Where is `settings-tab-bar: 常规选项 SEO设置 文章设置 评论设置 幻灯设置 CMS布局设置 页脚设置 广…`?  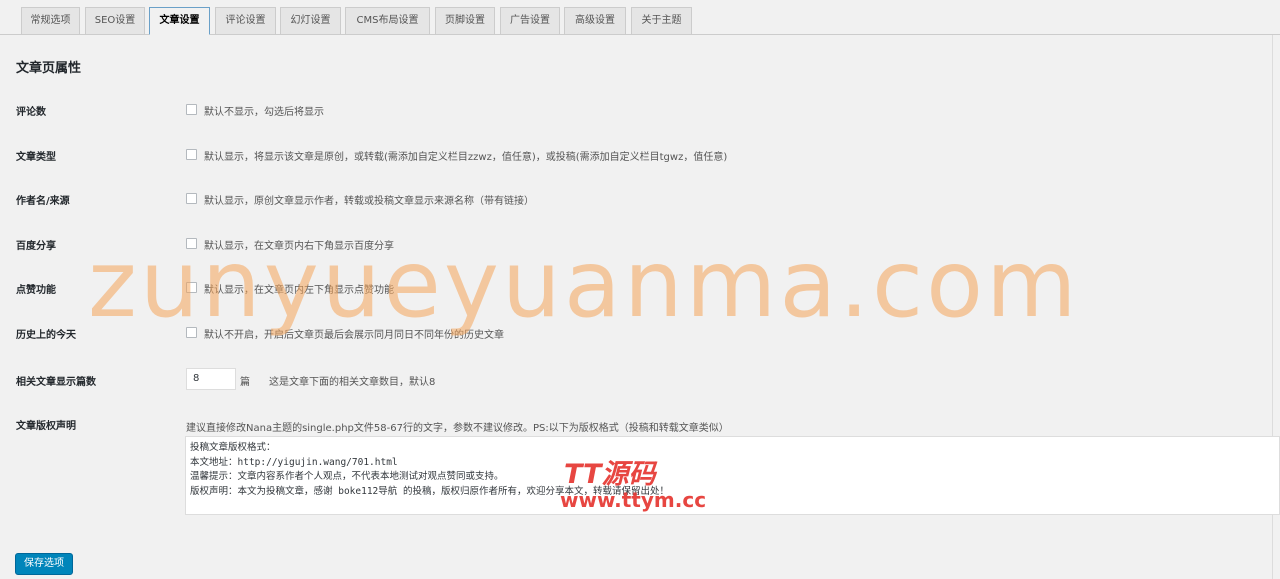
settings-tab-bar: 常规选项 SEO设置 文章设置 评论设置 幻灯设置 CMS布局设置 页脚设置 广… is located at coordinates (640, 17).